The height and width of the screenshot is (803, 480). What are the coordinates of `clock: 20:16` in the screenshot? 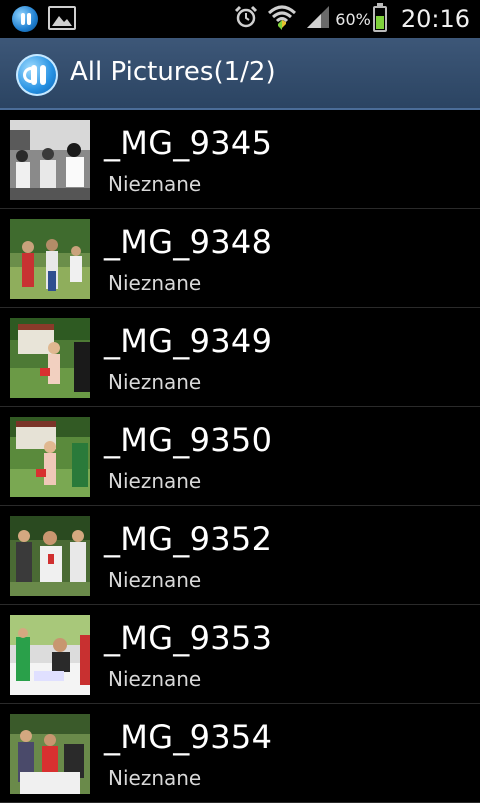 It's located at (435, 19).